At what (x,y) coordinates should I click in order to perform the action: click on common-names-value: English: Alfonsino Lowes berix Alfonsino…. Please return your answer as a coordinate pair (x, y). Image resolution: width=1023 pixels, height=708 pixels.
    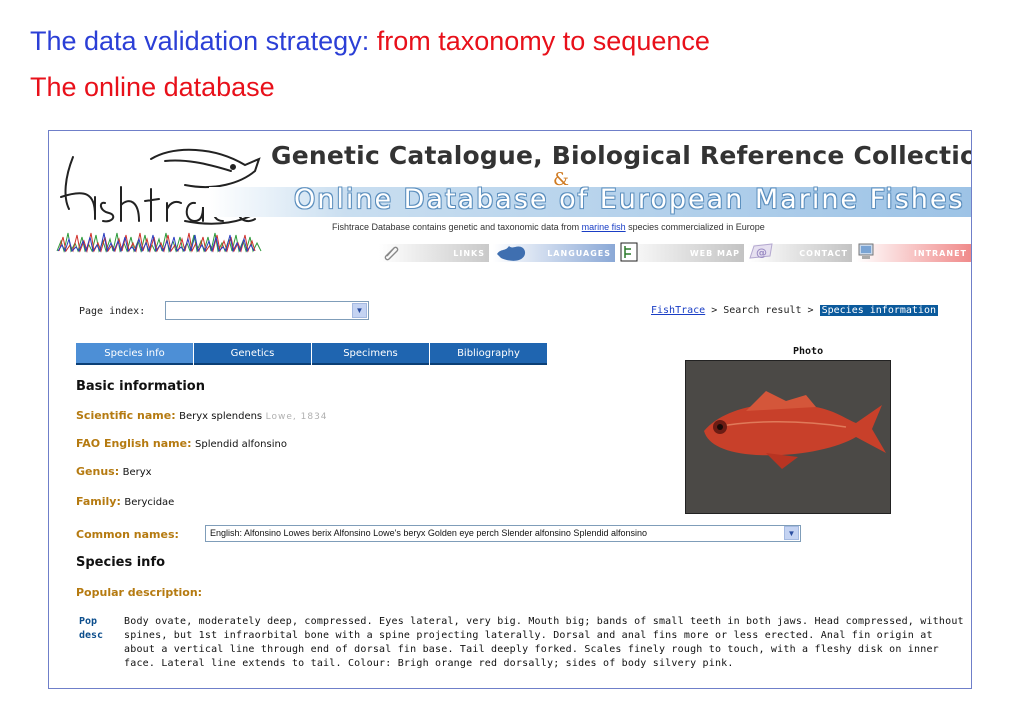
    Looking at the image, I should click on (428, 533).